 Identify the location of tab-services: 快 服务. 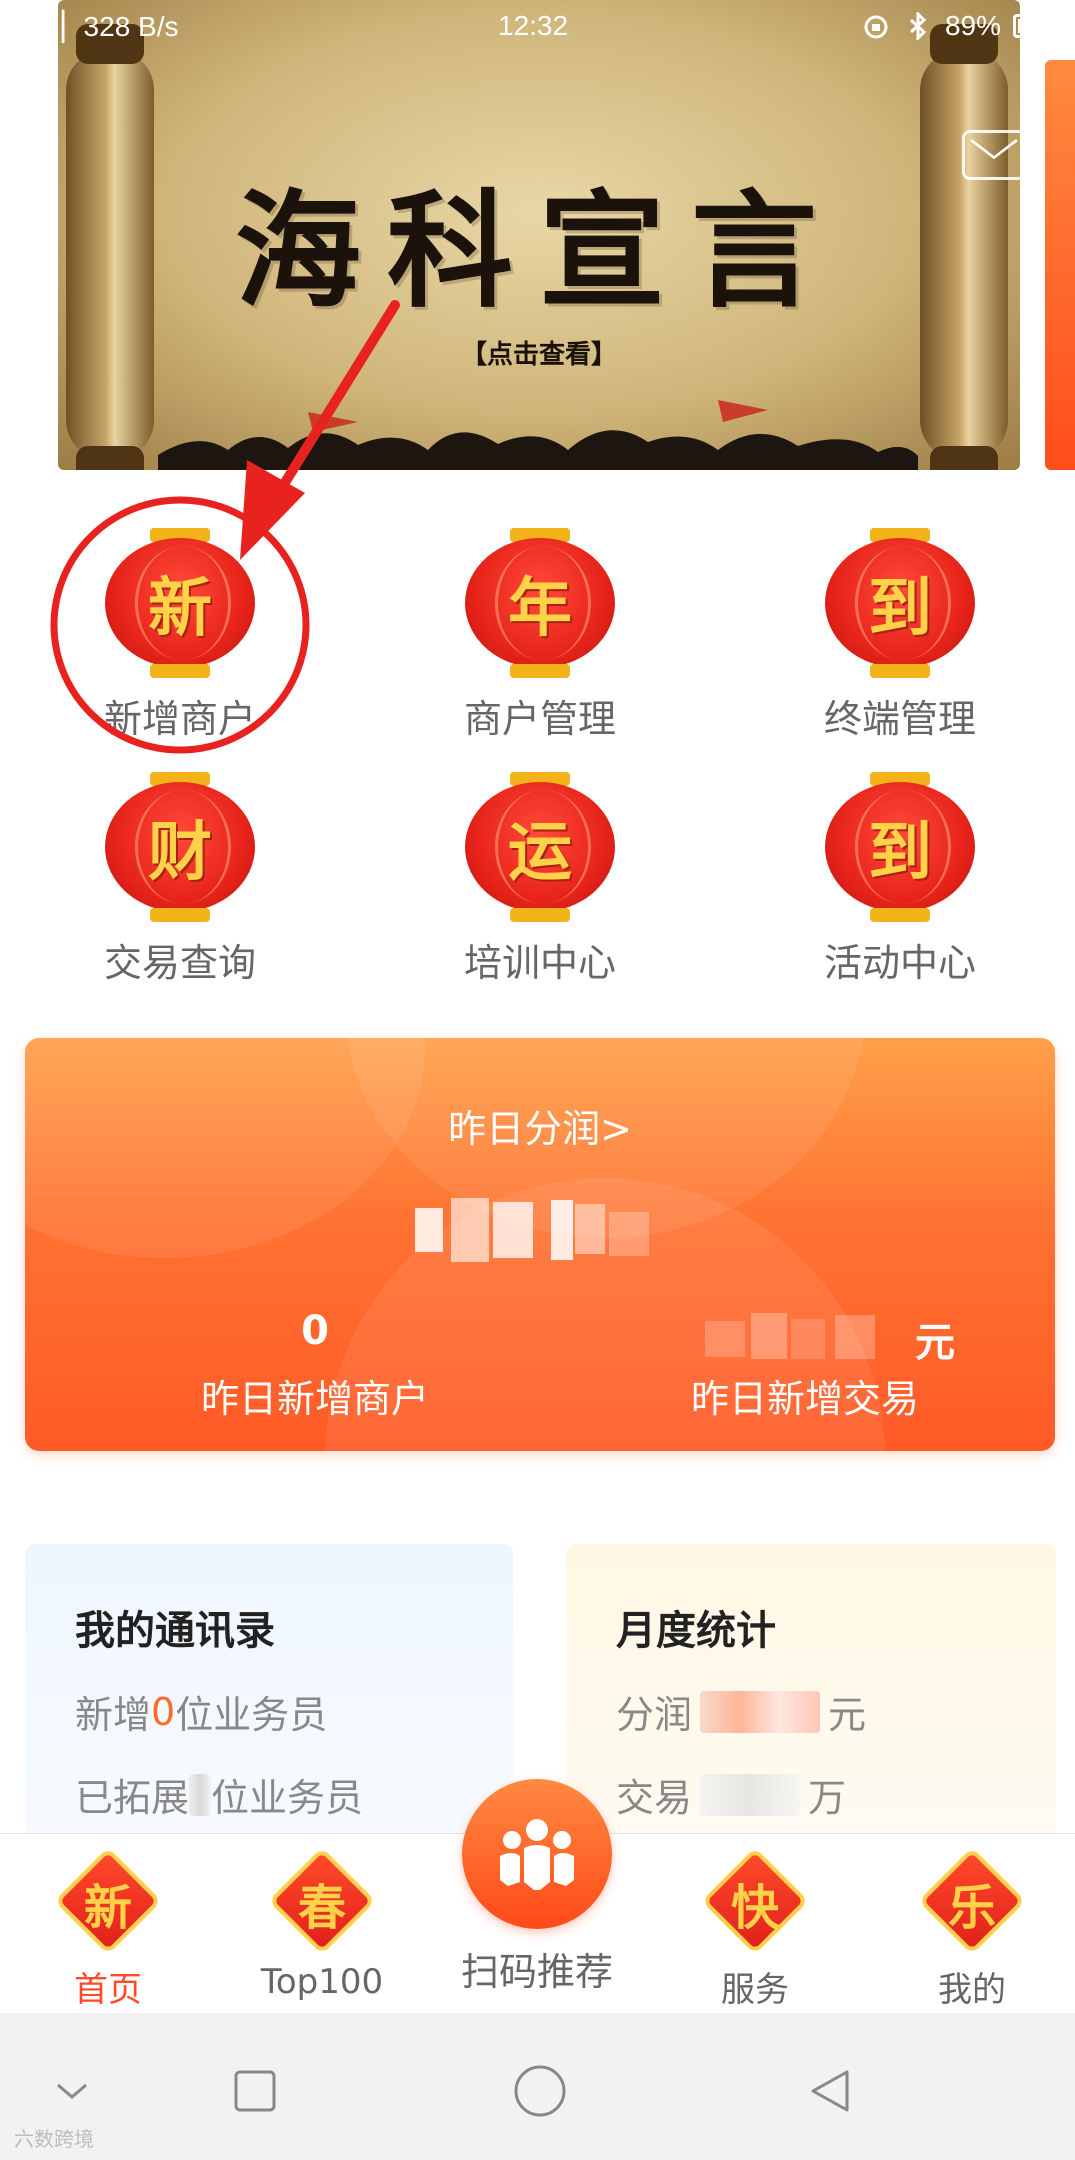
(755, 1922).